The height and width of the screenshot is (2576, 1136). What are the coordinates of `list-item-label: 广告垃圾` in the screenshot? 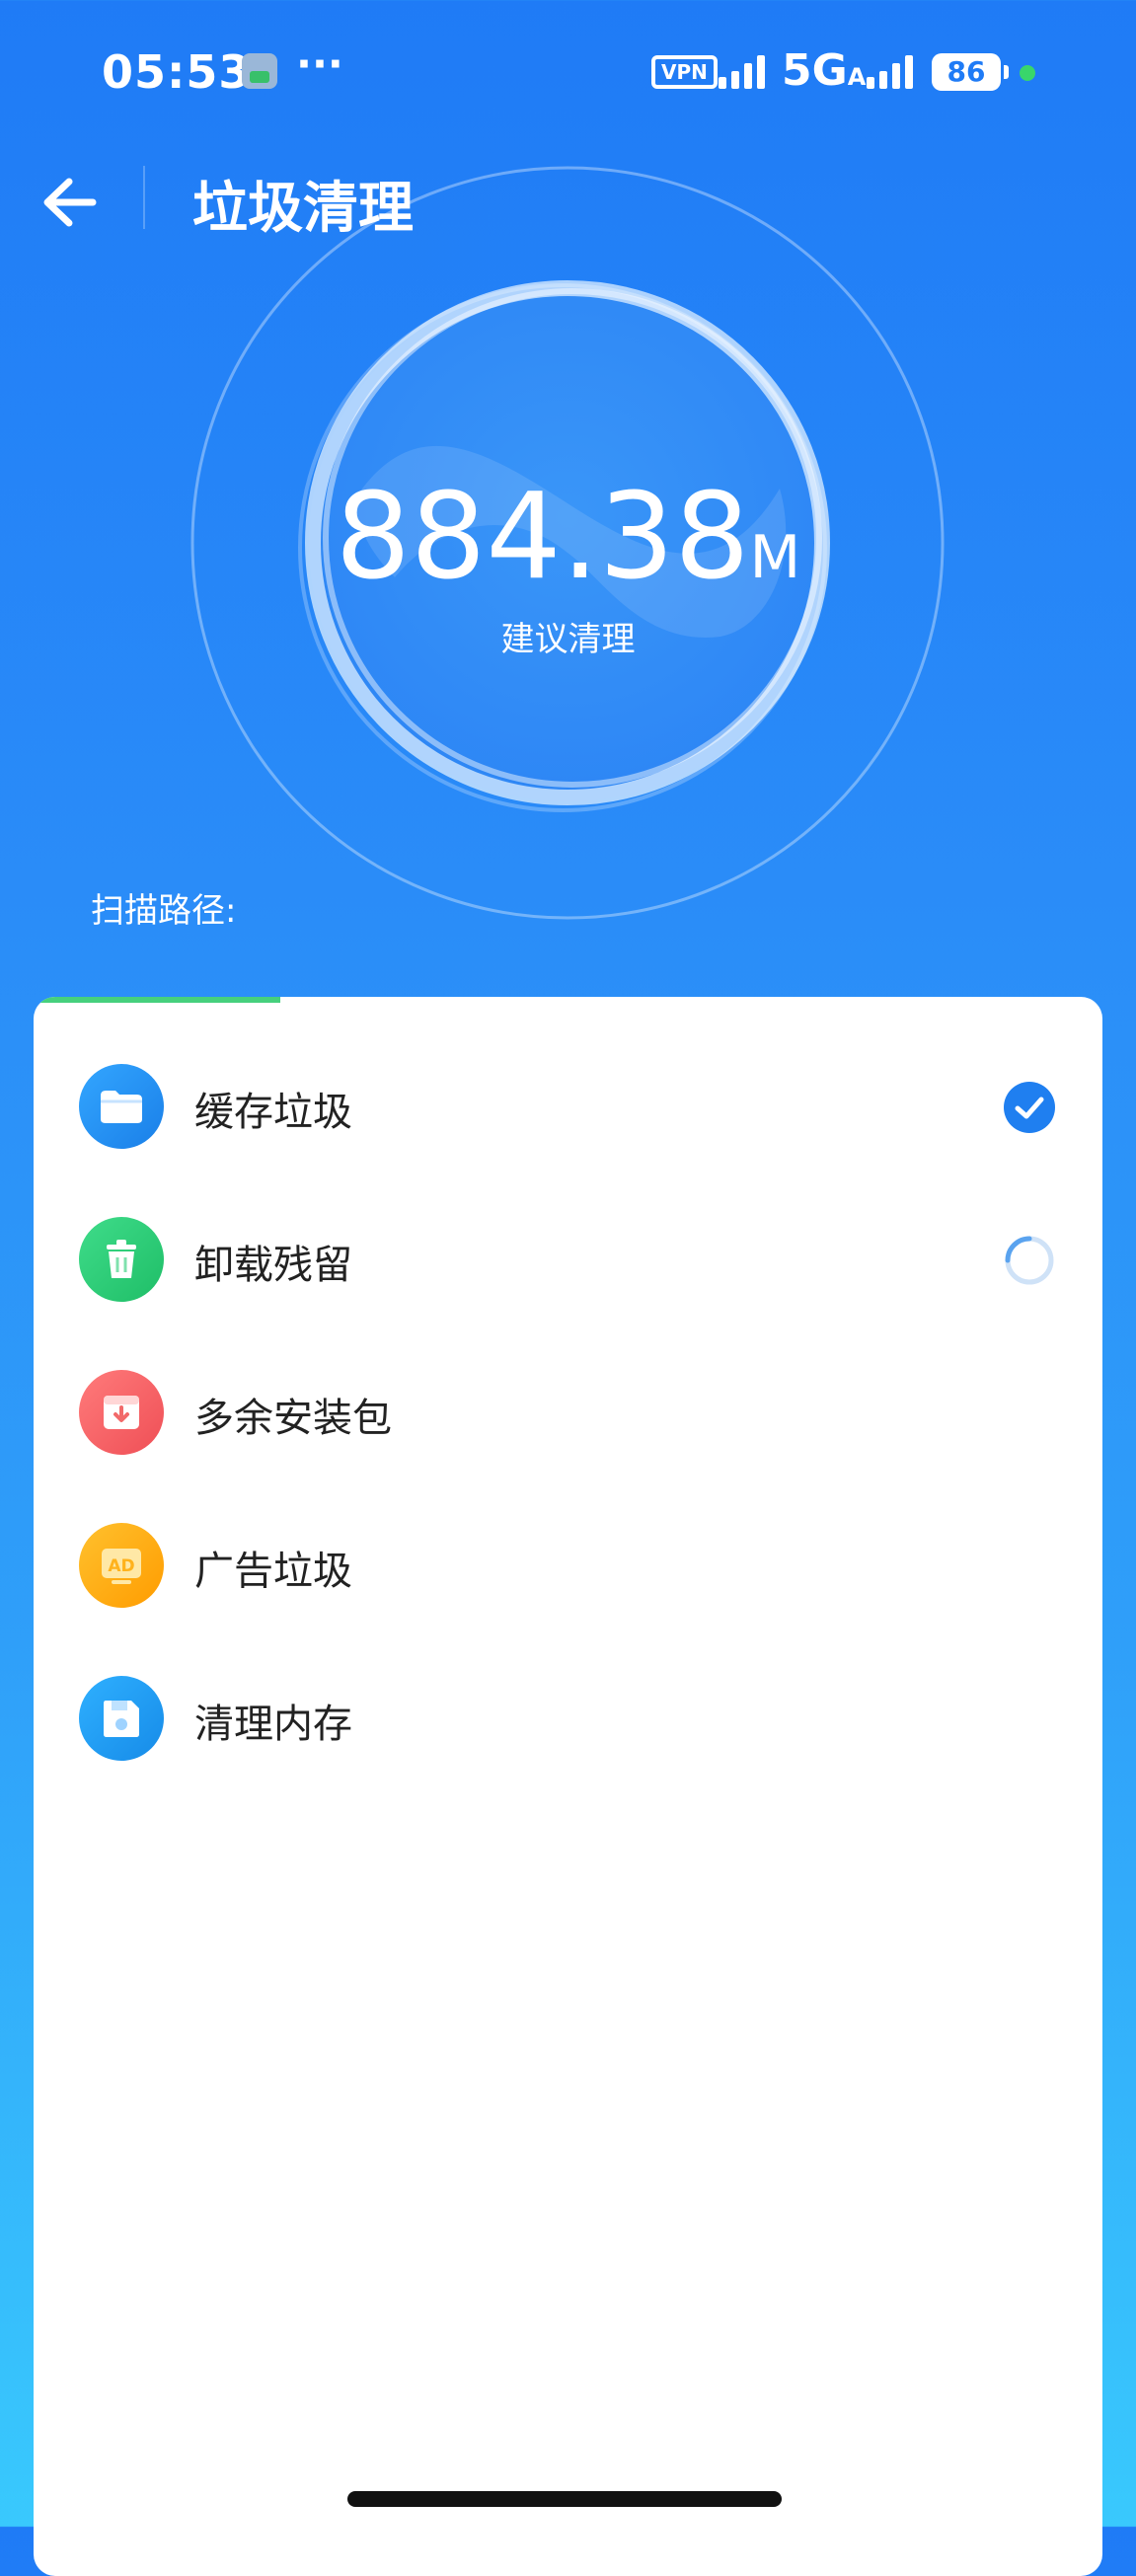 It's located at (273, 1571).